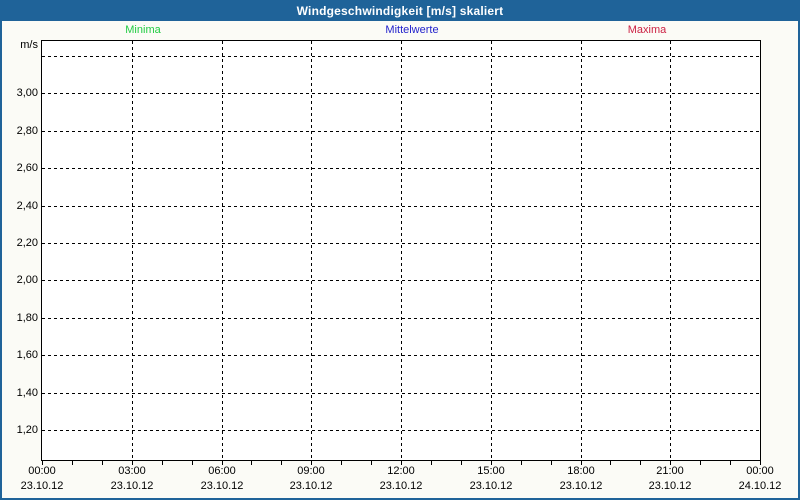 The height and width of the screenshot is (500, 800). Describe the element at coordinates (143, 30) in the screenshot. I see `legend-item-minima: Minima` at that location.